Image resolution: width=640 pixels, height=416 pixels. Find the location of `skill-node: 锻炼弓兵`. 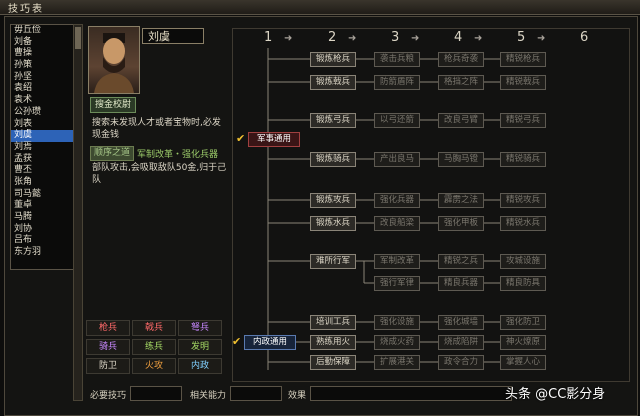

skill-node: 锻炼弓兵 is located at coordinates (333, 120).